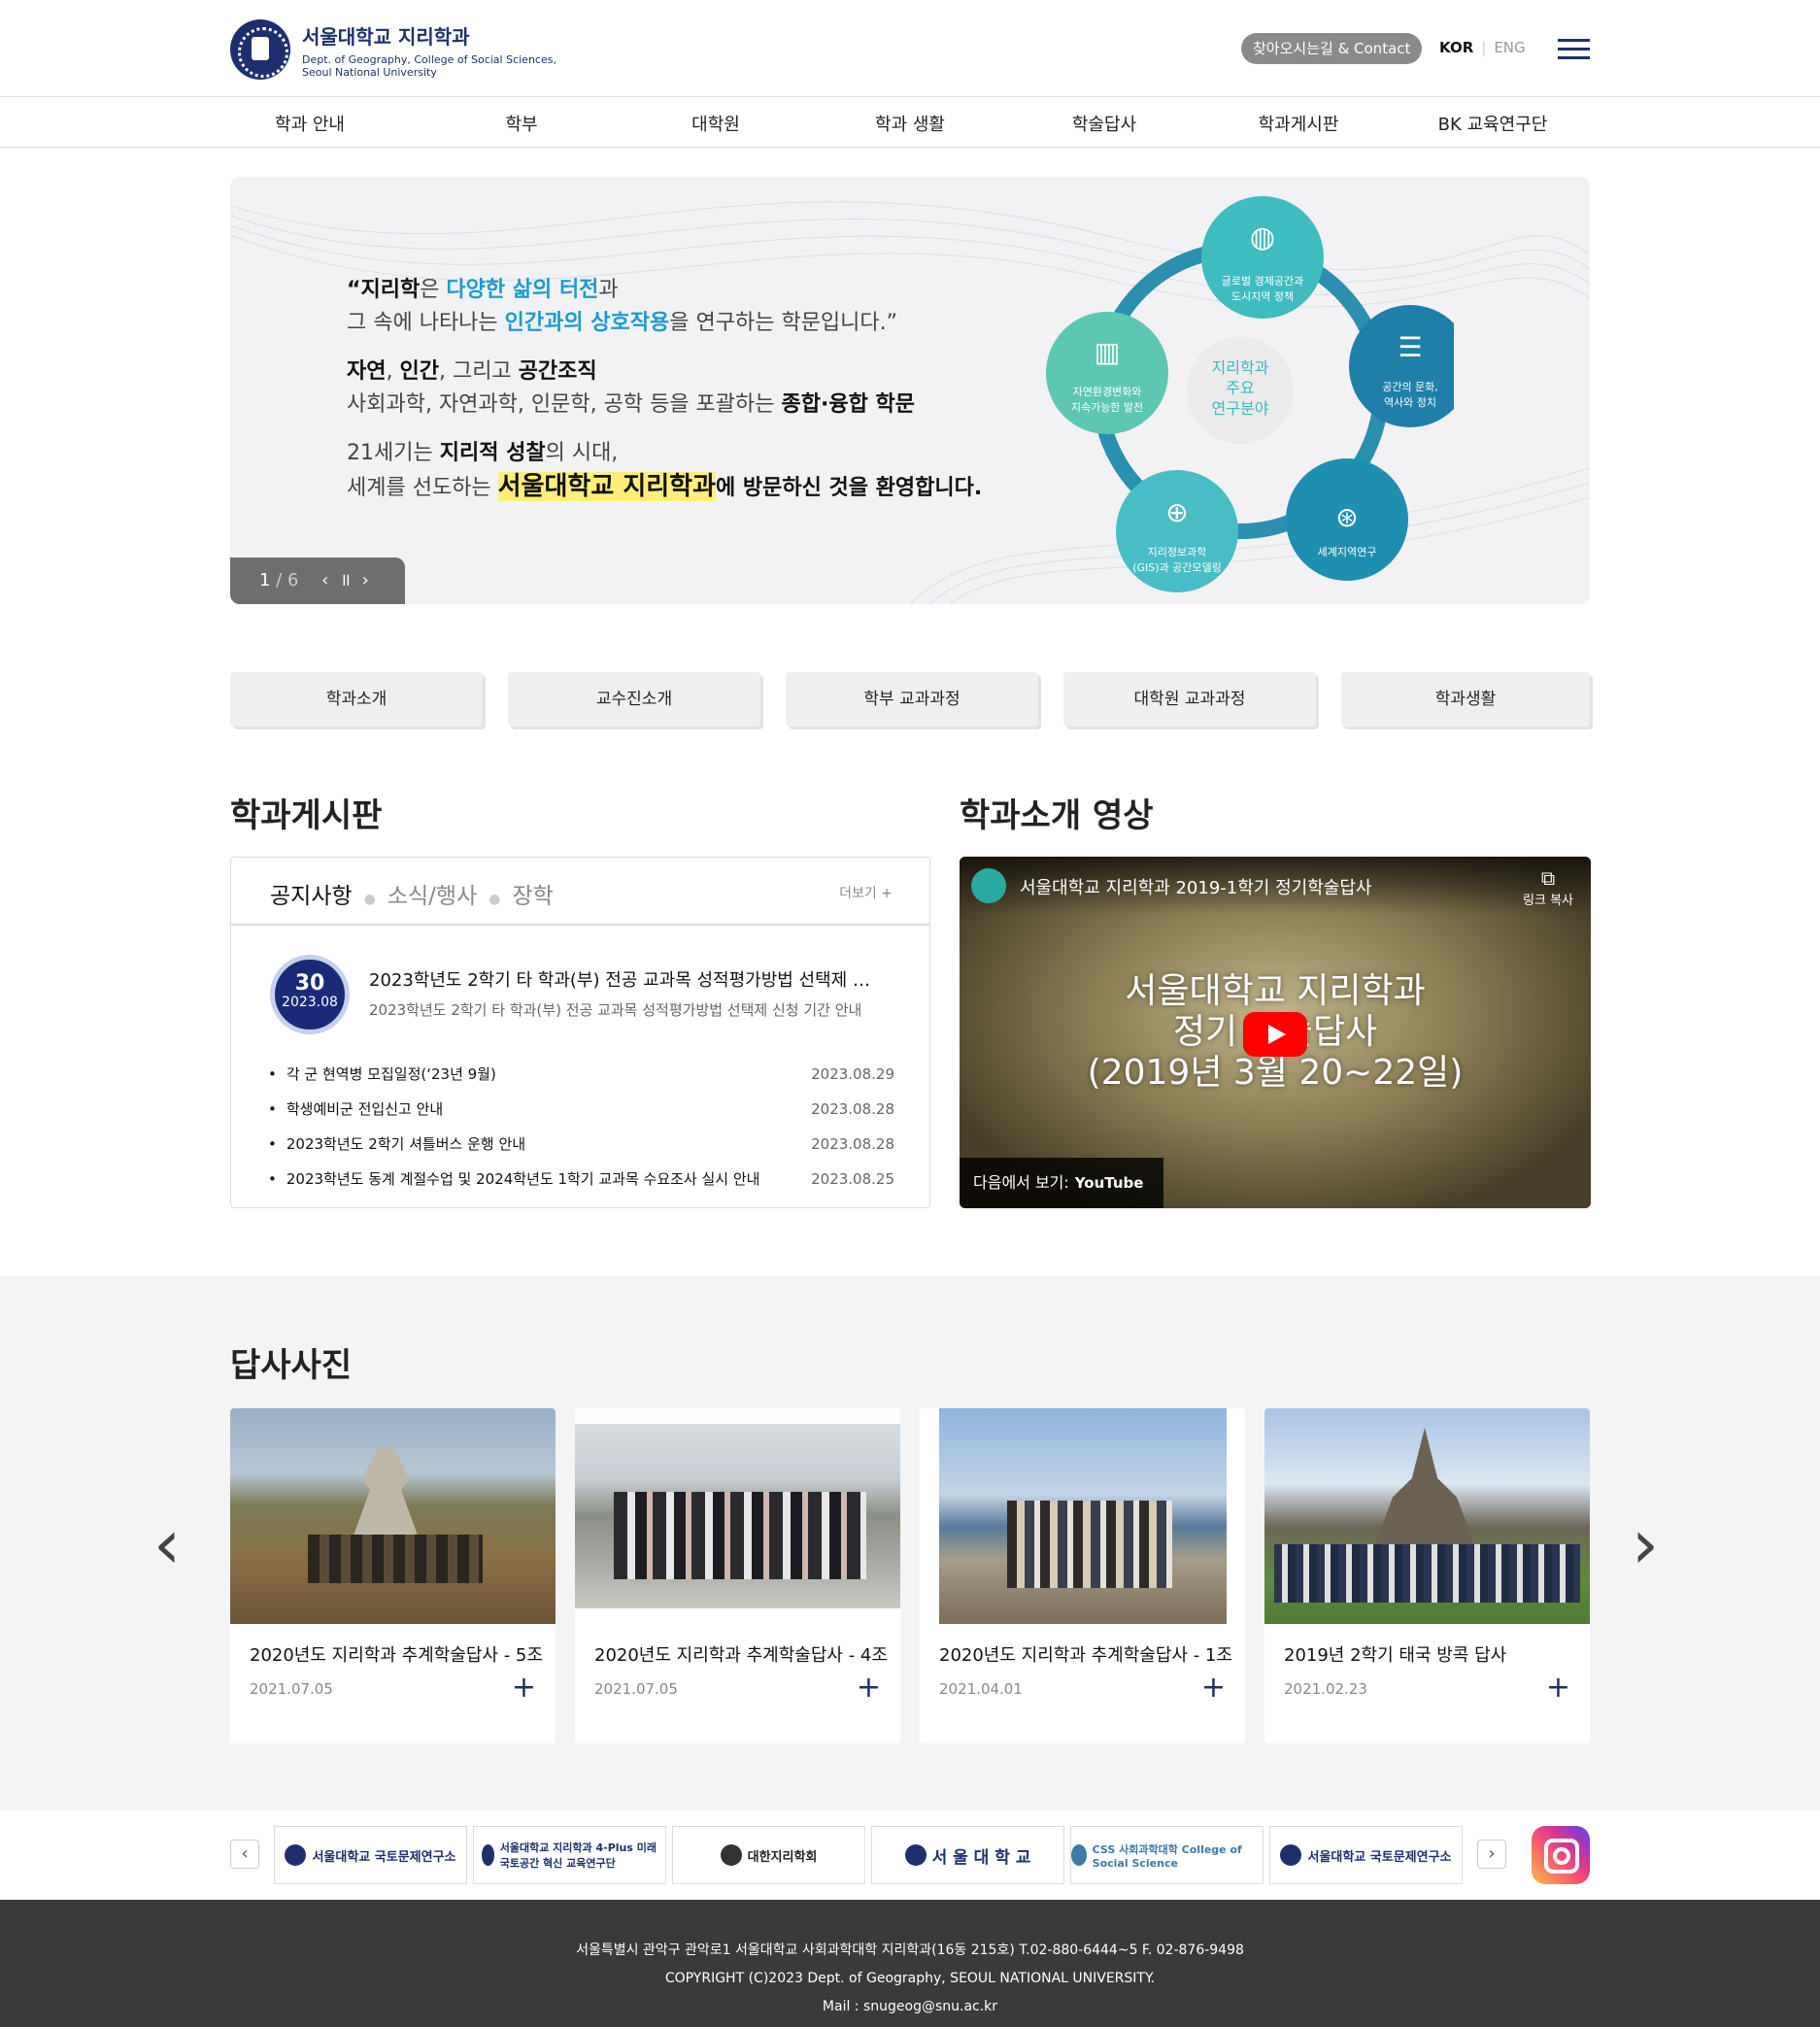 The image size is (1820, 2027). What do you see at coordinates (1298, 123) in the screenshot?
I see `nav-board: 학과게시판` at bounding box center [1298, 123].